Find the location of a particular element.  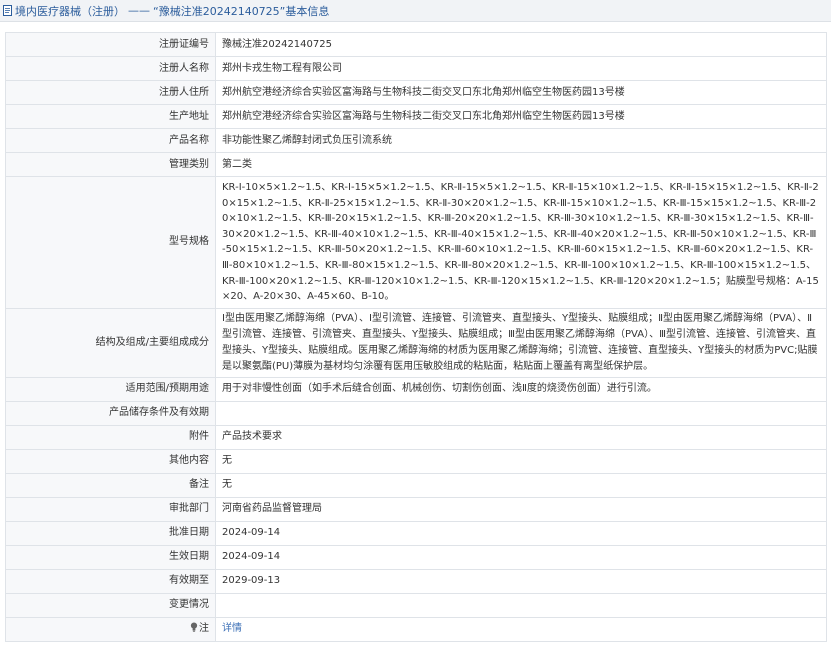

row-label: 备注 is located at coordinates (110, 485).